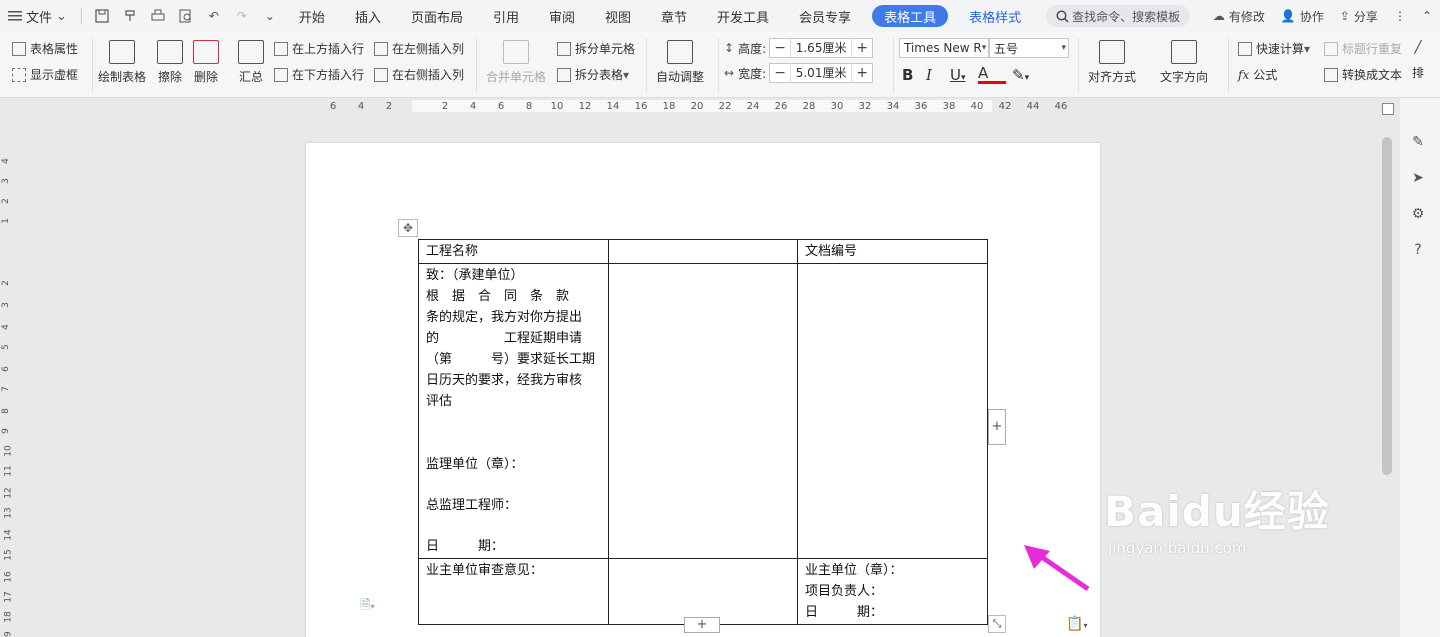 The width and height of the screenshot is (1440, 637). I want to click on ruler-tick-label: 20, so click(697, 106).